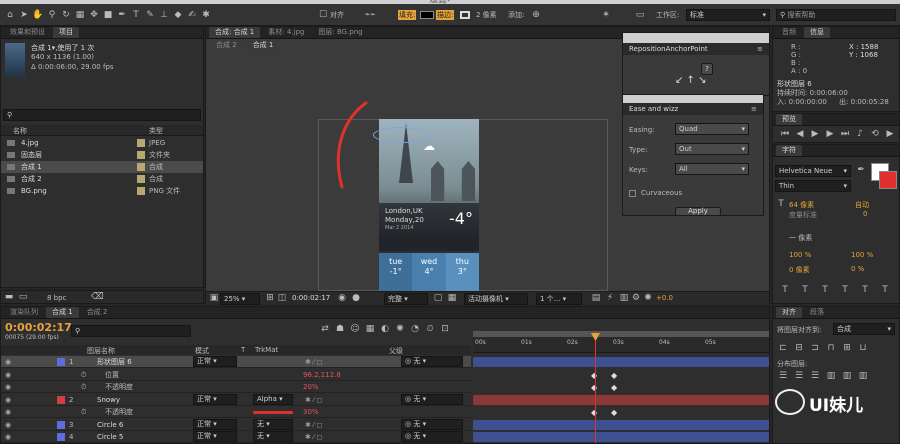 Image resolution: width=900 pixels, height=444 pixels. What do you see at coordinates (815, 376) in the screenshot?
I see `distribute-bottom-icon: ☰` at bounding box center [815, 376].